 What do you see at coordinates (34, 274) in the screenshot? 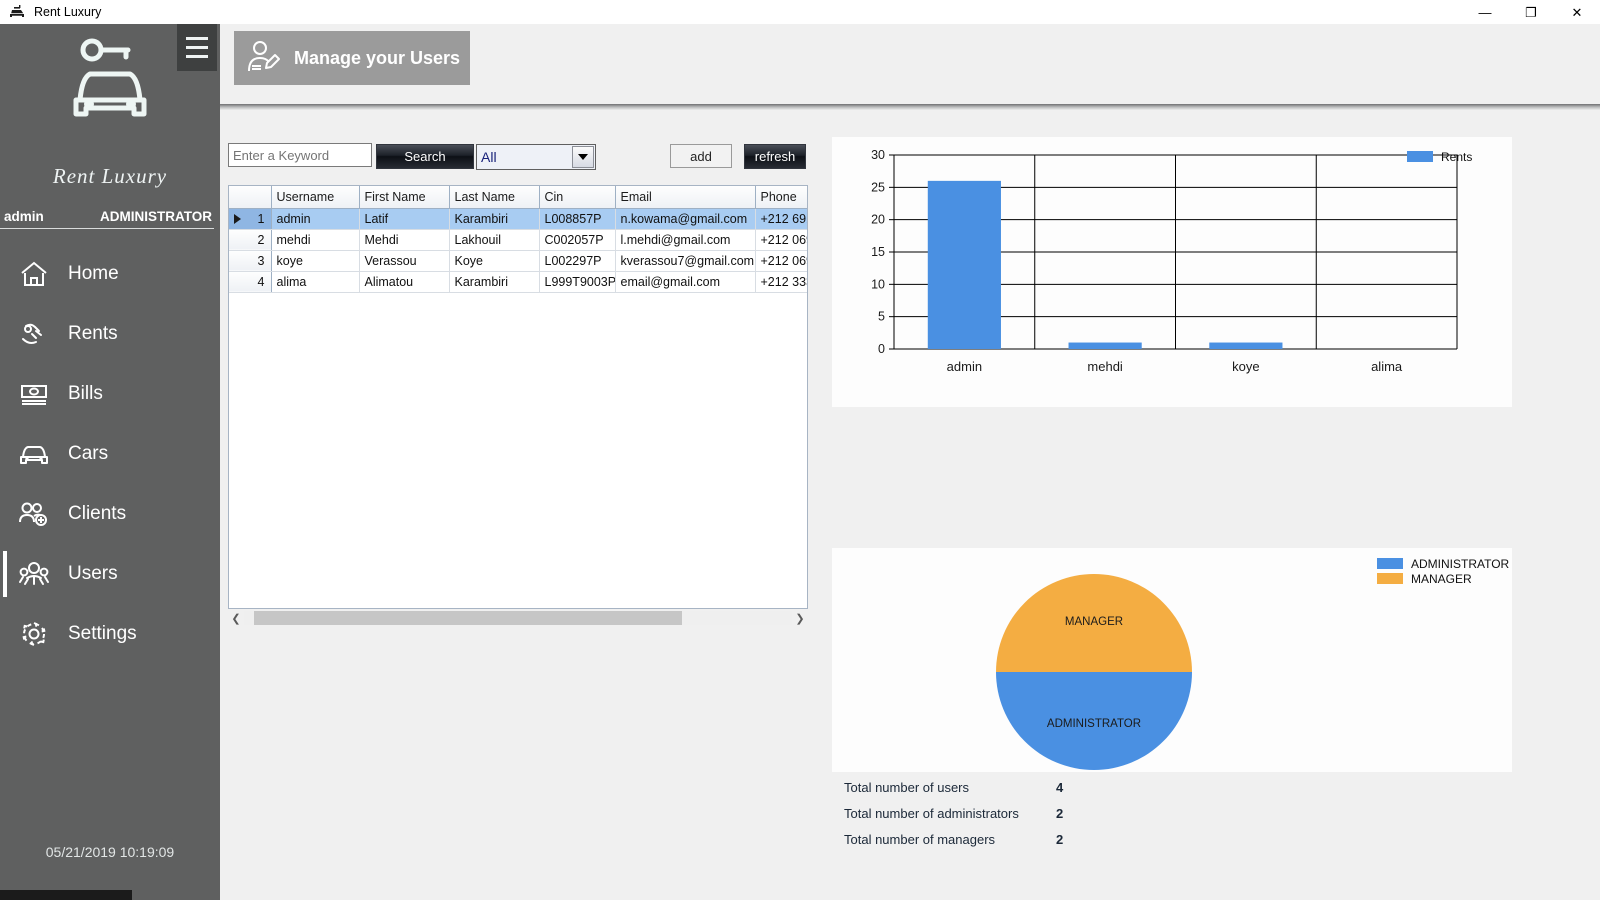
I see `home-icon` at bounding box center [34, 274].